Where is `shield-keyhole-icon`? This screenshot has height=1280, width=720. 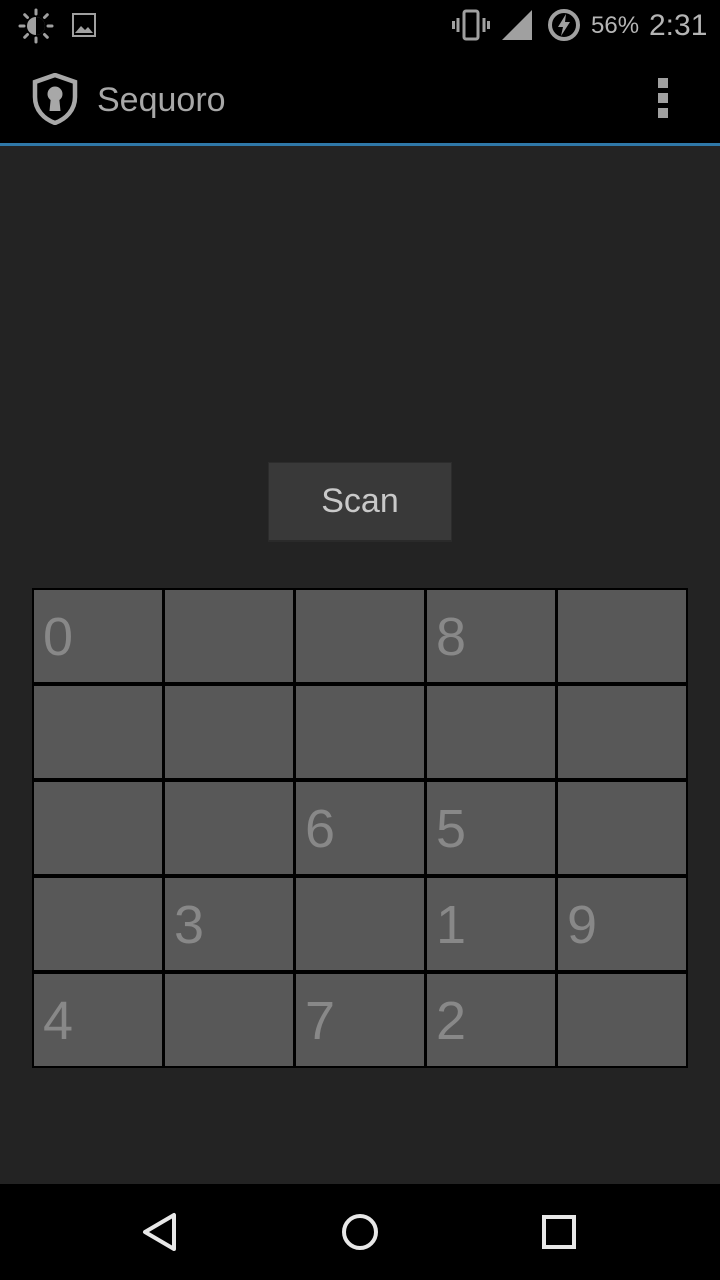
shield-keyhole-icon is located at coordinates (55, 99).